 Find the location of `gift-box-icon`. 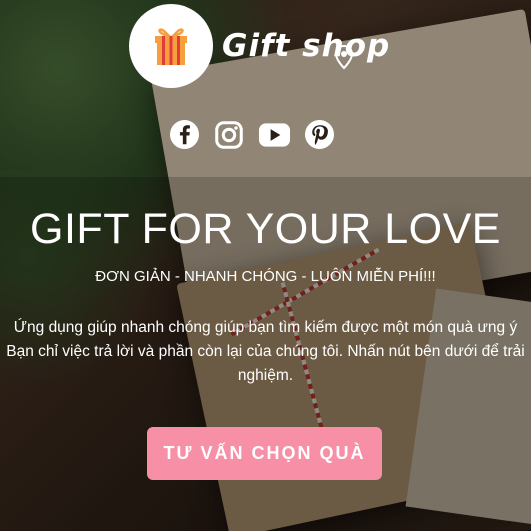

gift-box-icon is located at coordinates (171, 46).